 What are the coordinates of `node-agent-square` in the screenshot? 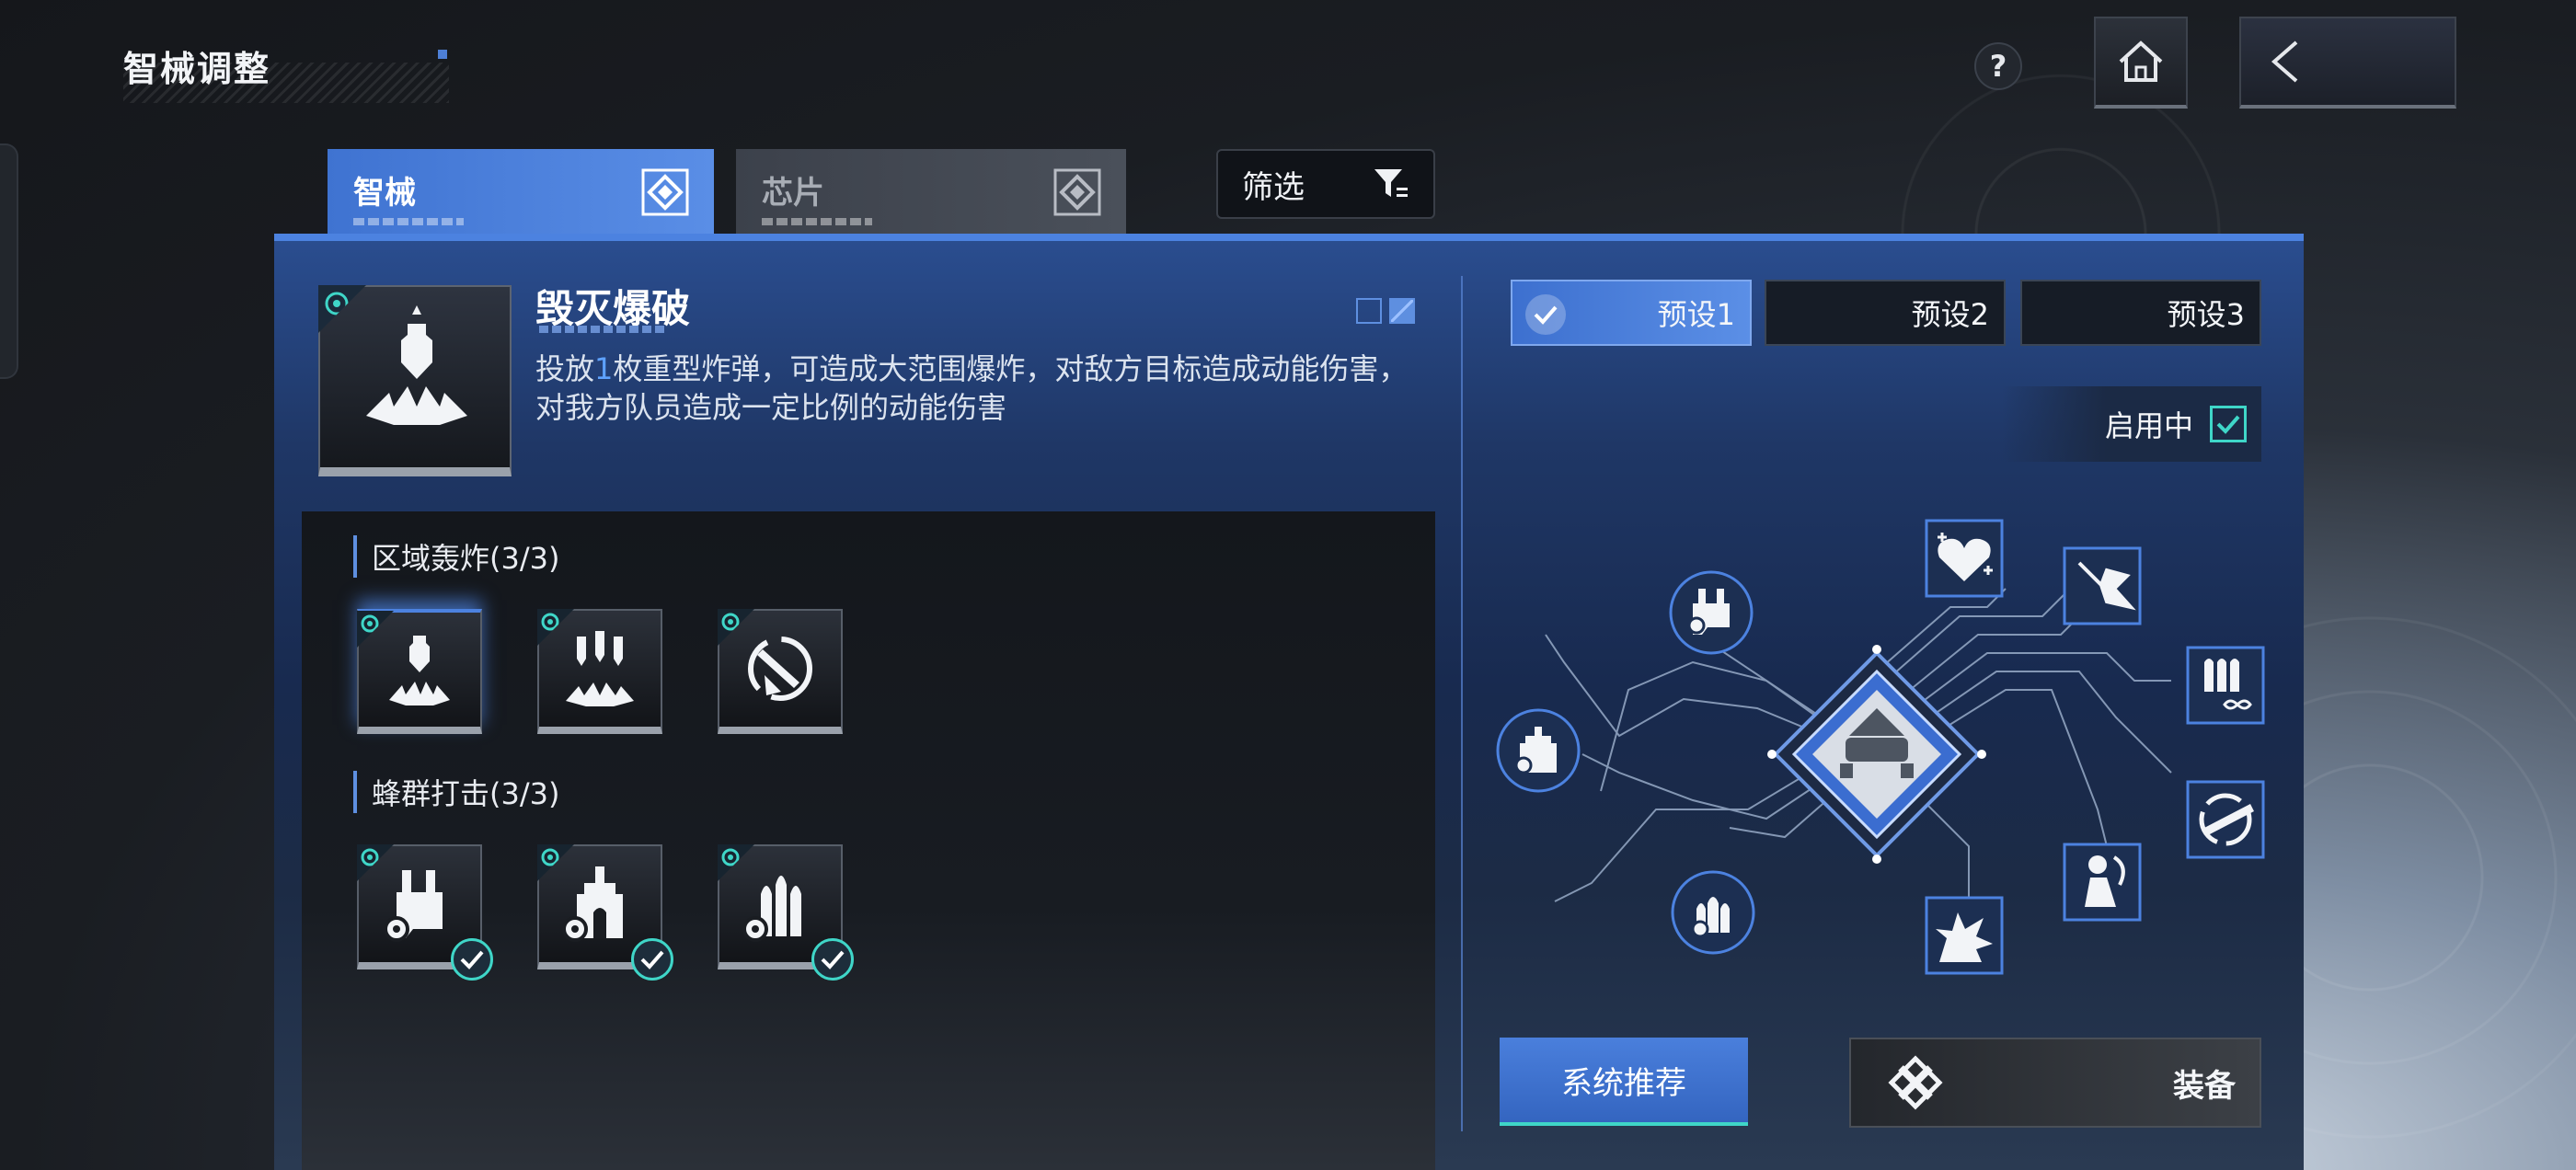 It's located at (2102, 882).